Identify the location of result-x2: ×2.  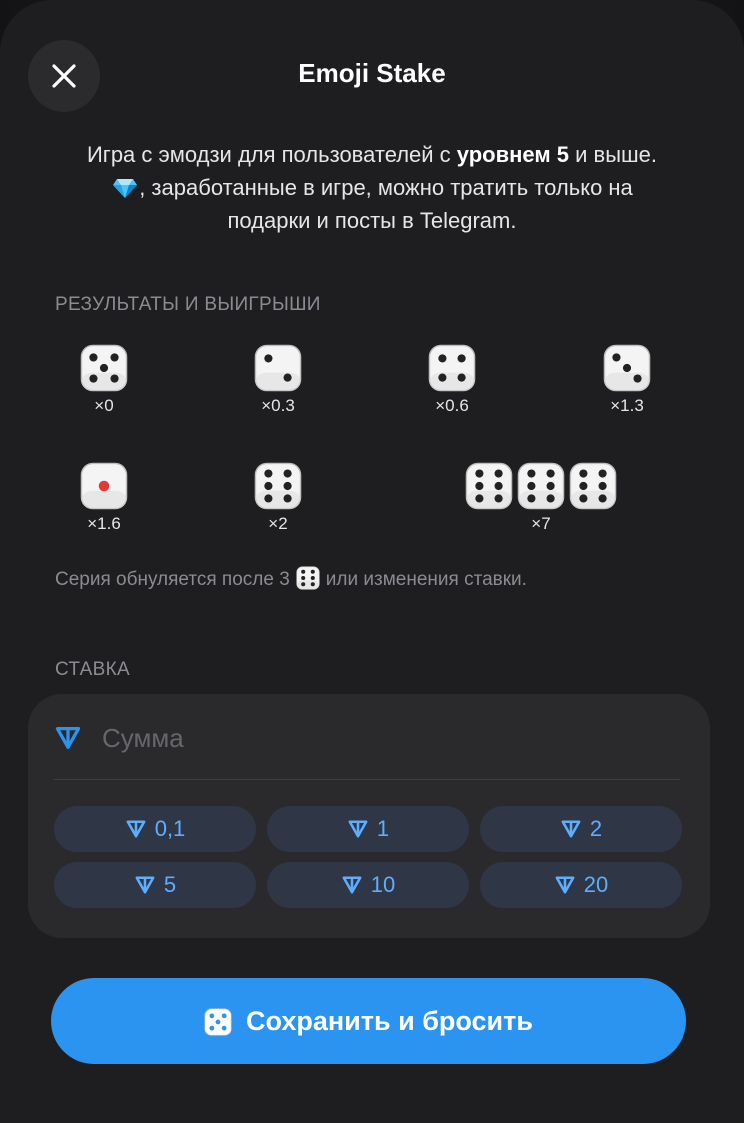
(278, 498).